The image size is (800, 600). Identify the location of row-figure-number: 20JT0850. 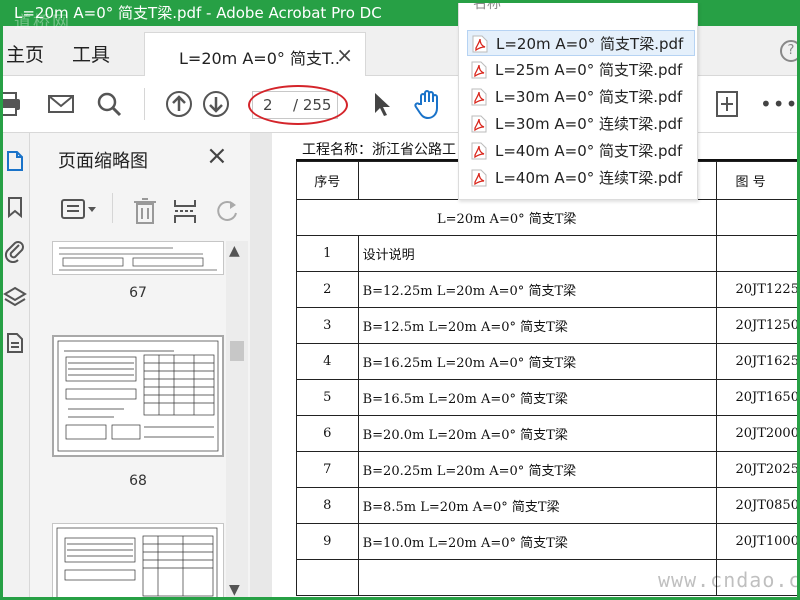
(758, 505).